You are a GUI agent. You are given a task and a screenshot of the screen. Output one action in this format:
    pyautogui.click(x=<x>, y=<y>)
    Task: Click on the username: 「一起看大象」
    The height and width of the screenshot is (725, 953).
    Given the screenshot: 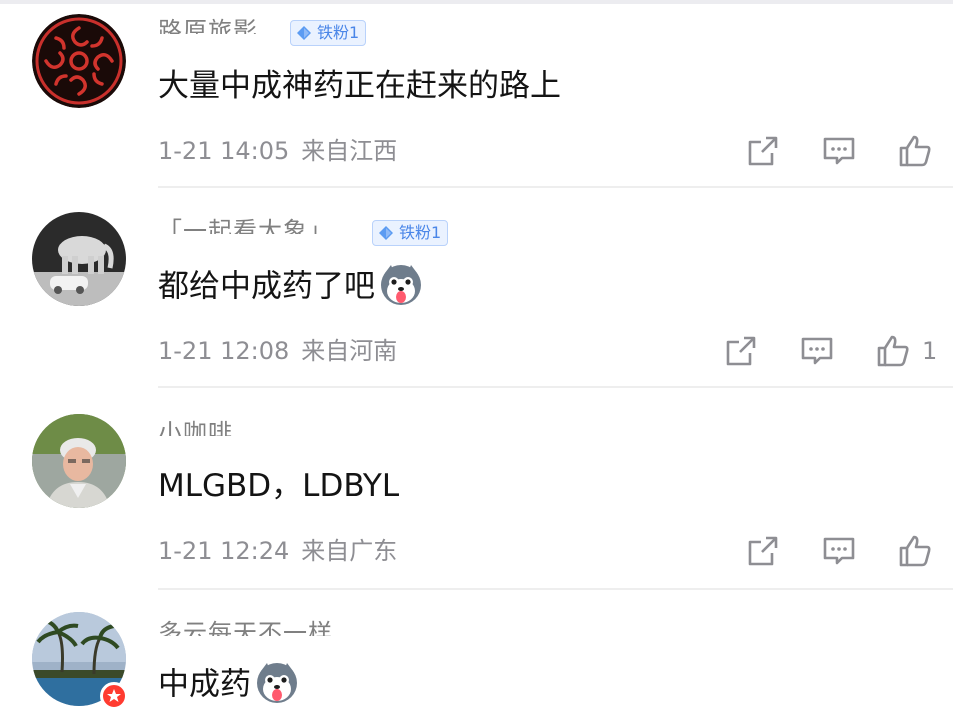 What is the action you would take?
    pyautogui.click(x=245, y=225)
    